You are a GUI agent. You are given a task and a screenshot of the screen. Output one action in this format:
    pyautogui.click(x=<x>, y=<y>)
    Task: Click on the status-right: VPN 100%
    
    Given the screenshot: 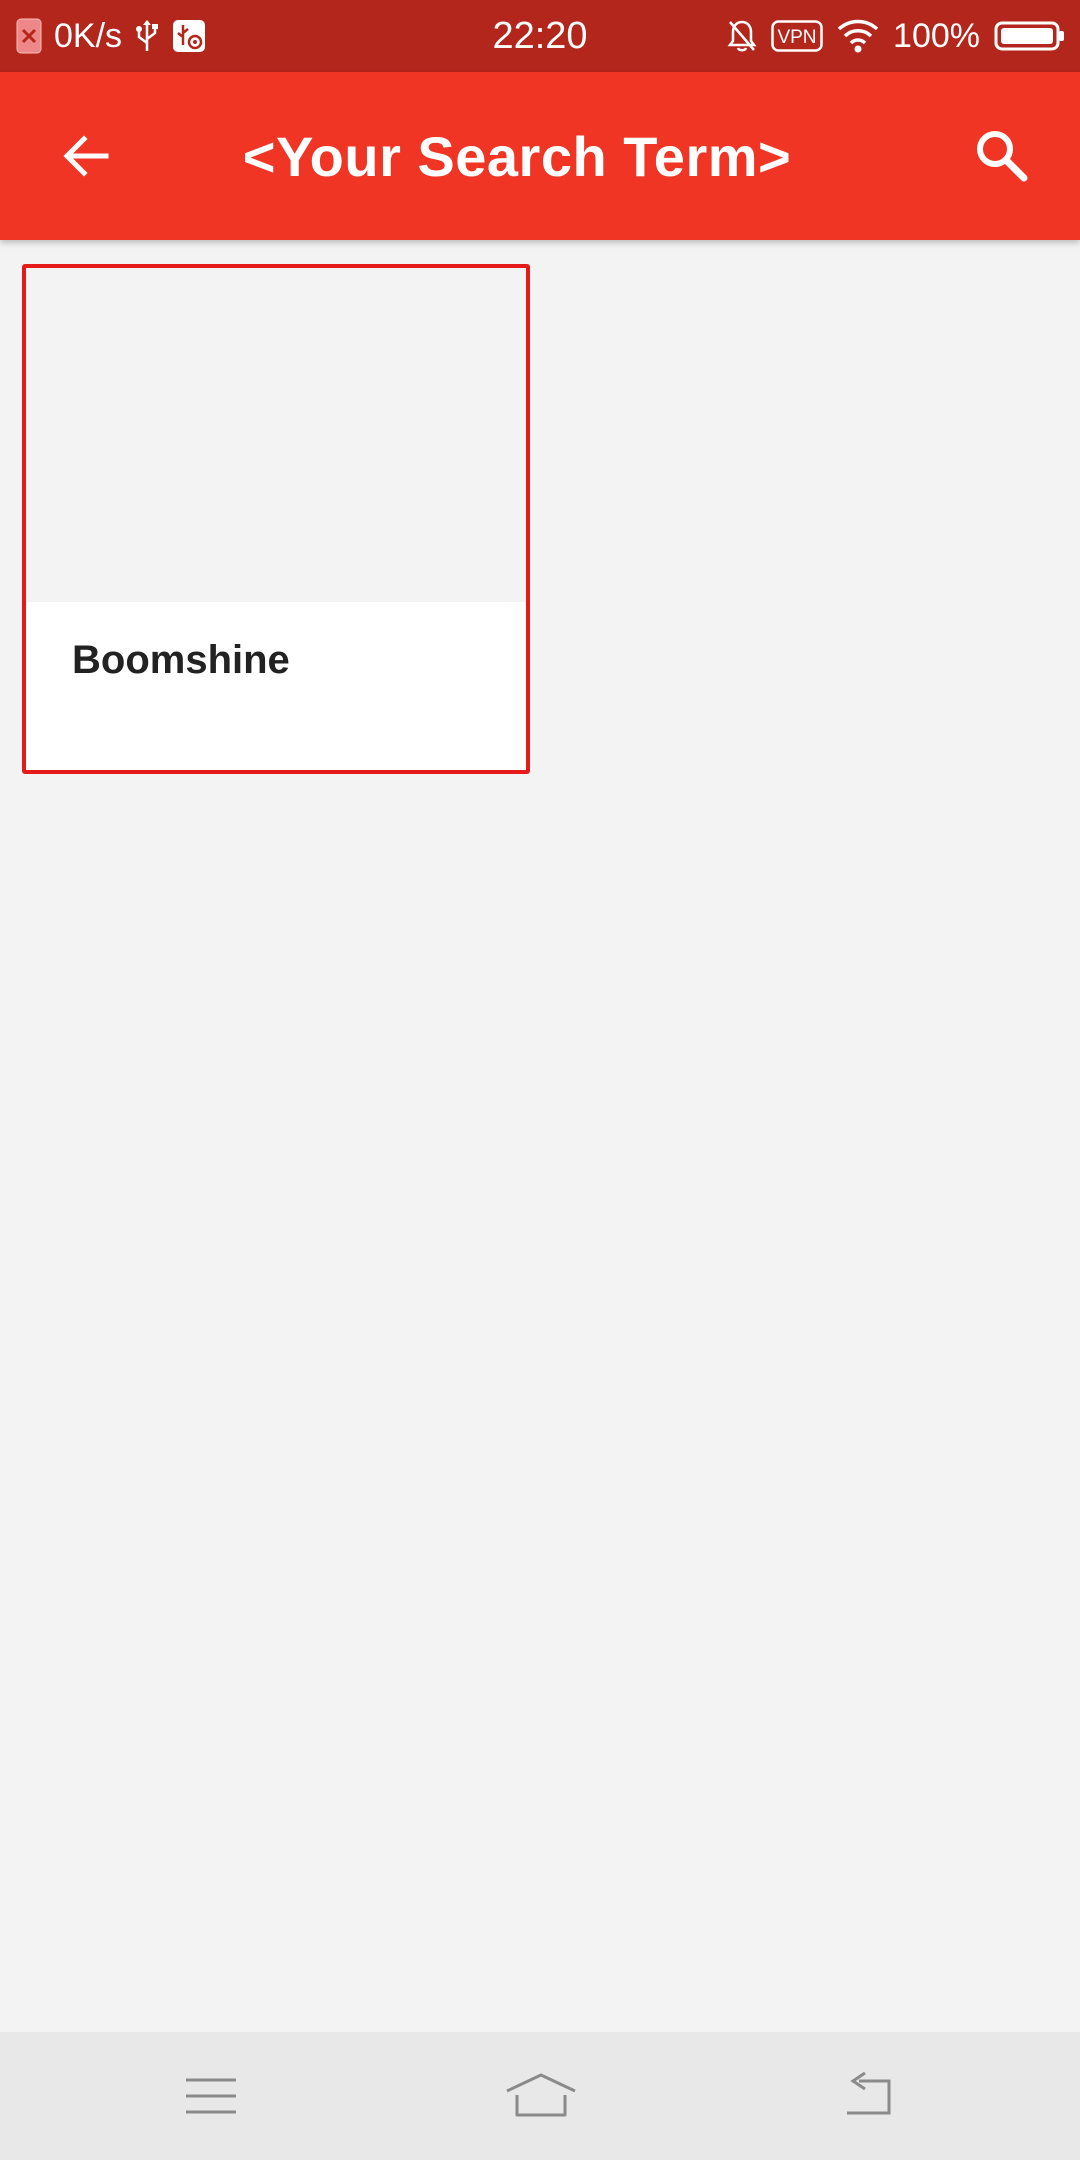 What is the action you would take?
    pyautogui.click(x=896, y=36)
    